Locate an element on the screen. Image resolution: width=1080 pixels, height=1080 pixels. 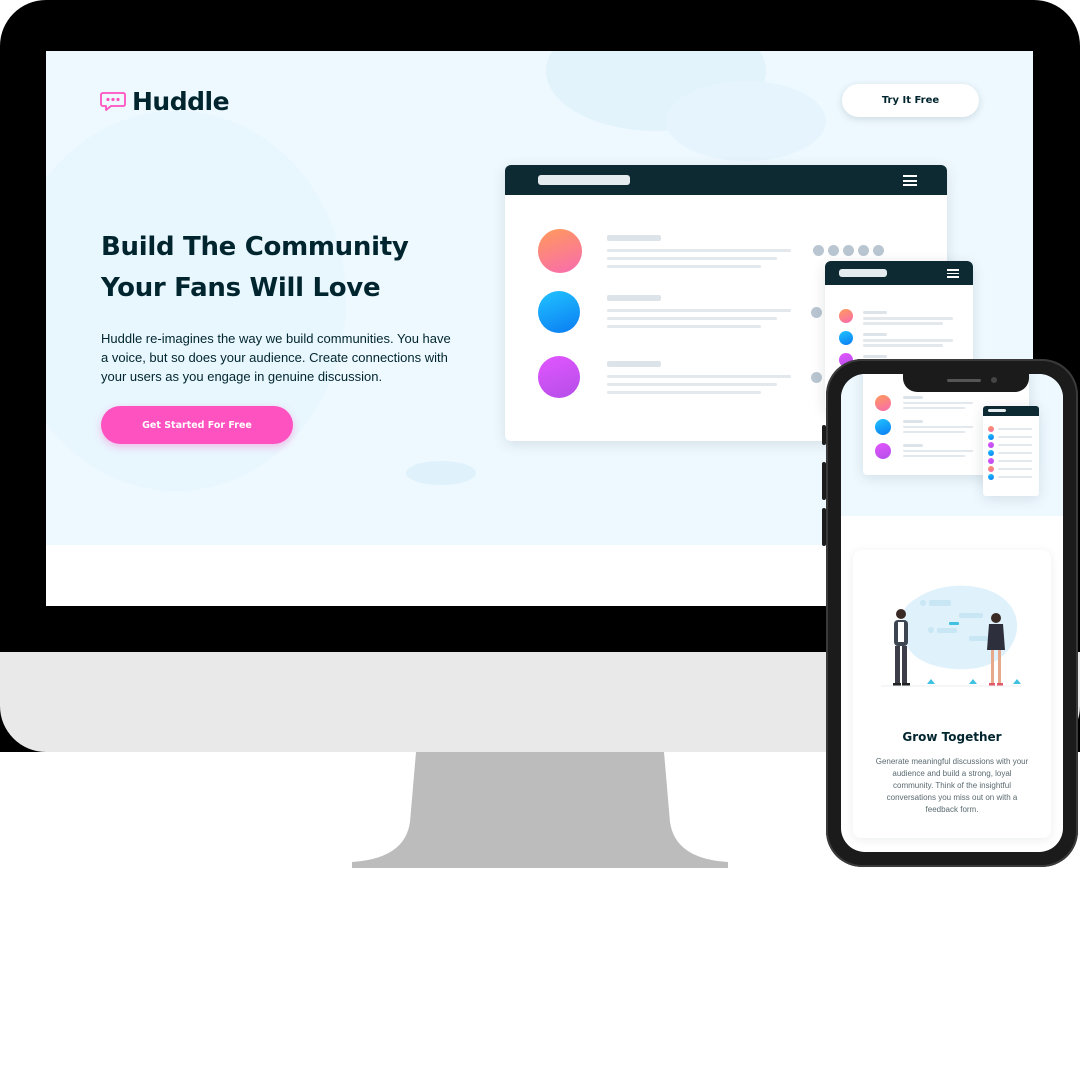
phone-small-mockup is located at coordinates (1011, 451).